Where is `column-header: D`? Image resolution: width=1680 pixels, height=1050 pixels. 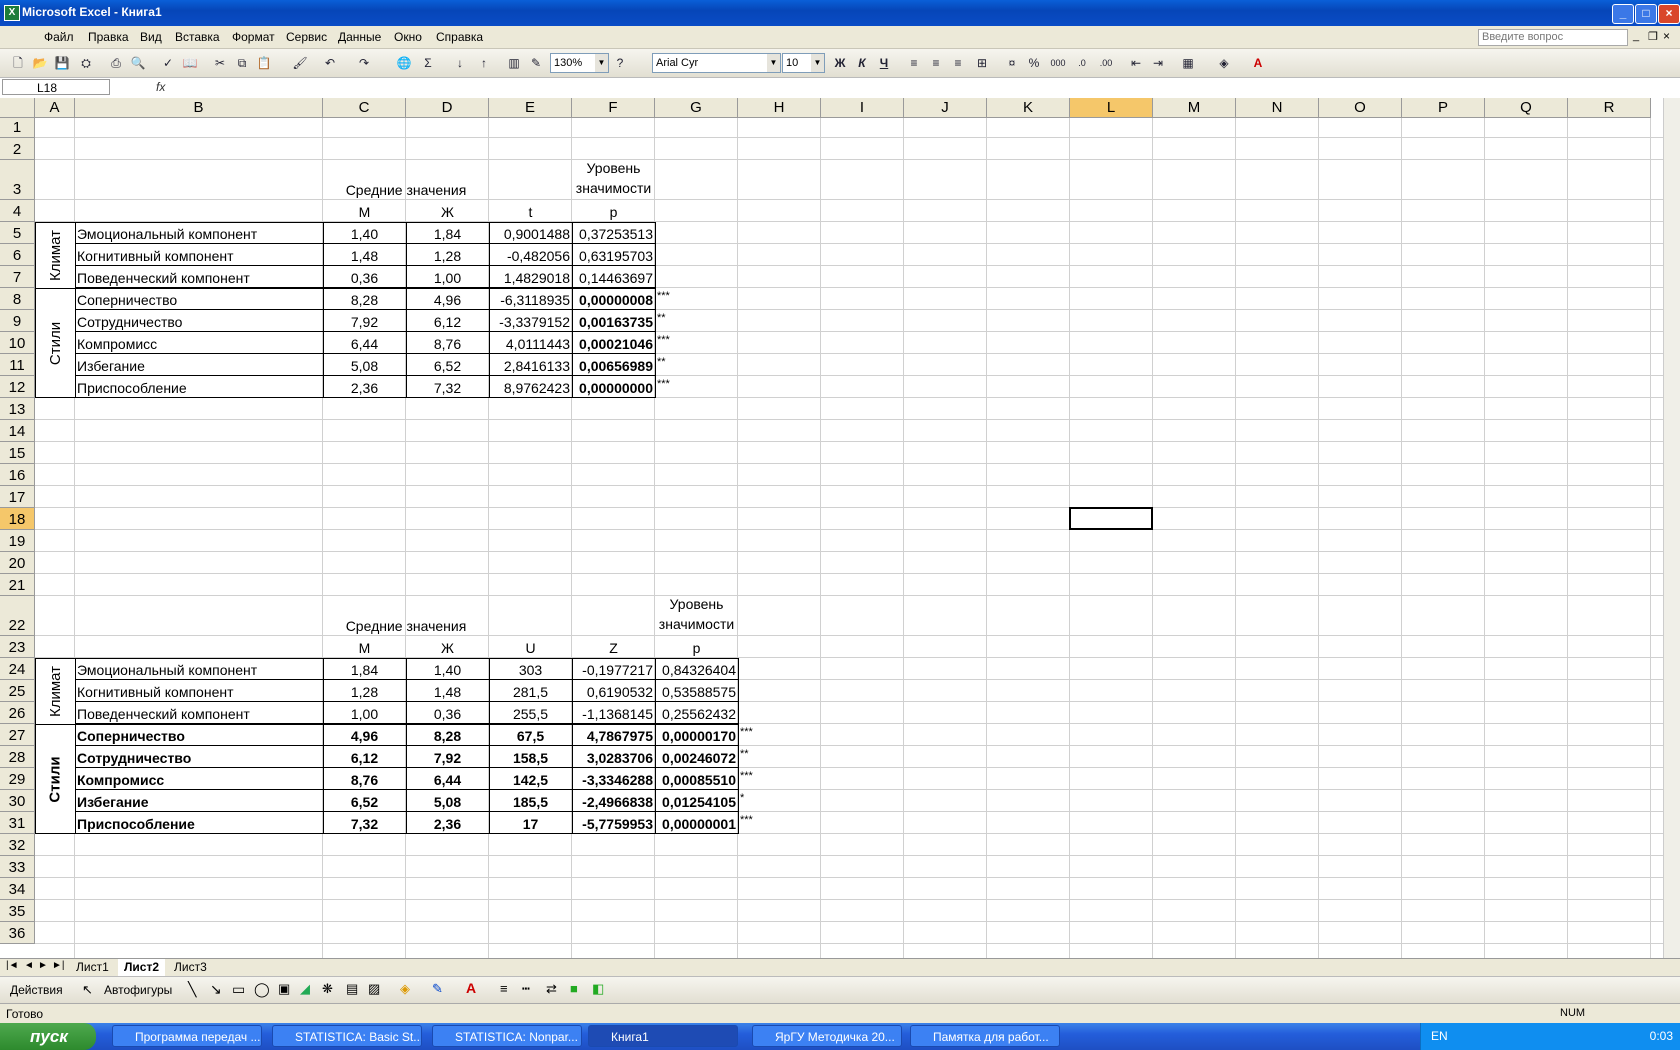 column-header: D is located at coordinates (447, 108).